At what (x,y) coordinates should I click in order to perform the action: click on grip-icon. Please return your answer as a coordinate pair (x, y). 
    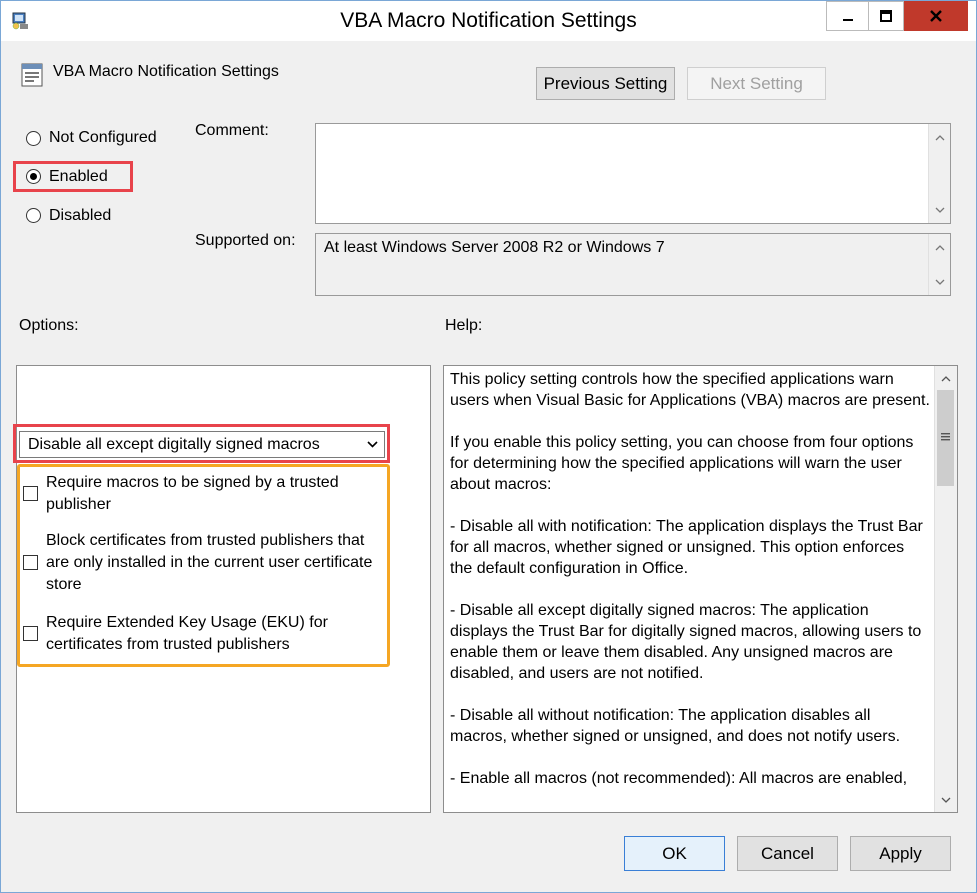
    Looking at the image, I should click on (945, 437).